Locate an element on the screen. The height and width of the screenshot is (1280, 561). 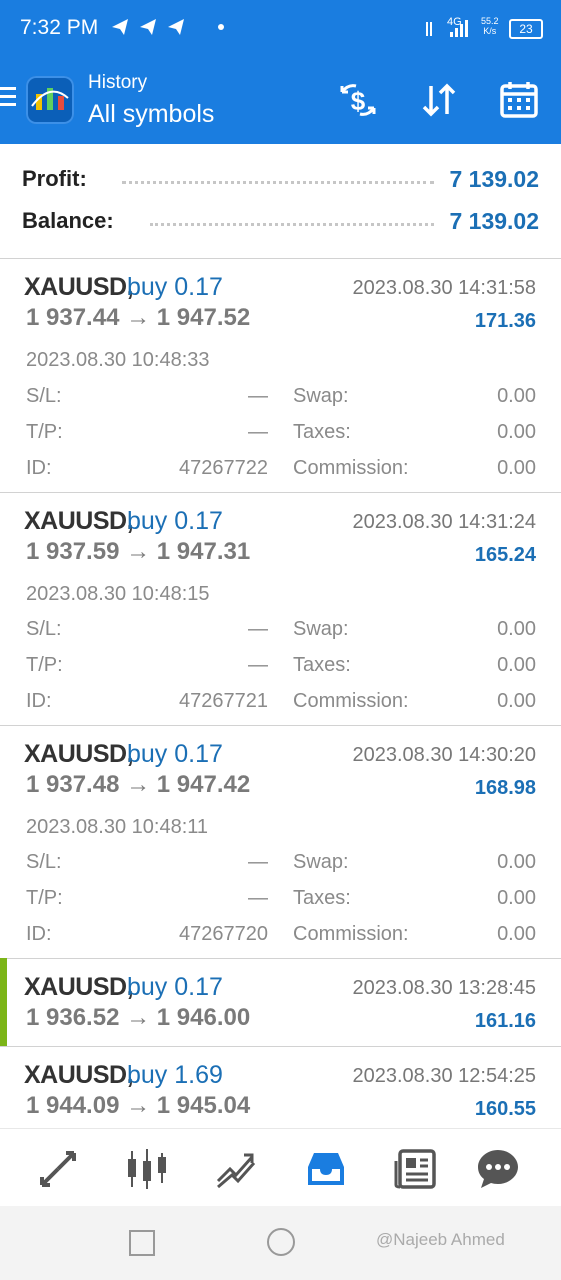
deal-close-time: 2023.08.30 14:30:20 is located at coordinates (444, 755).